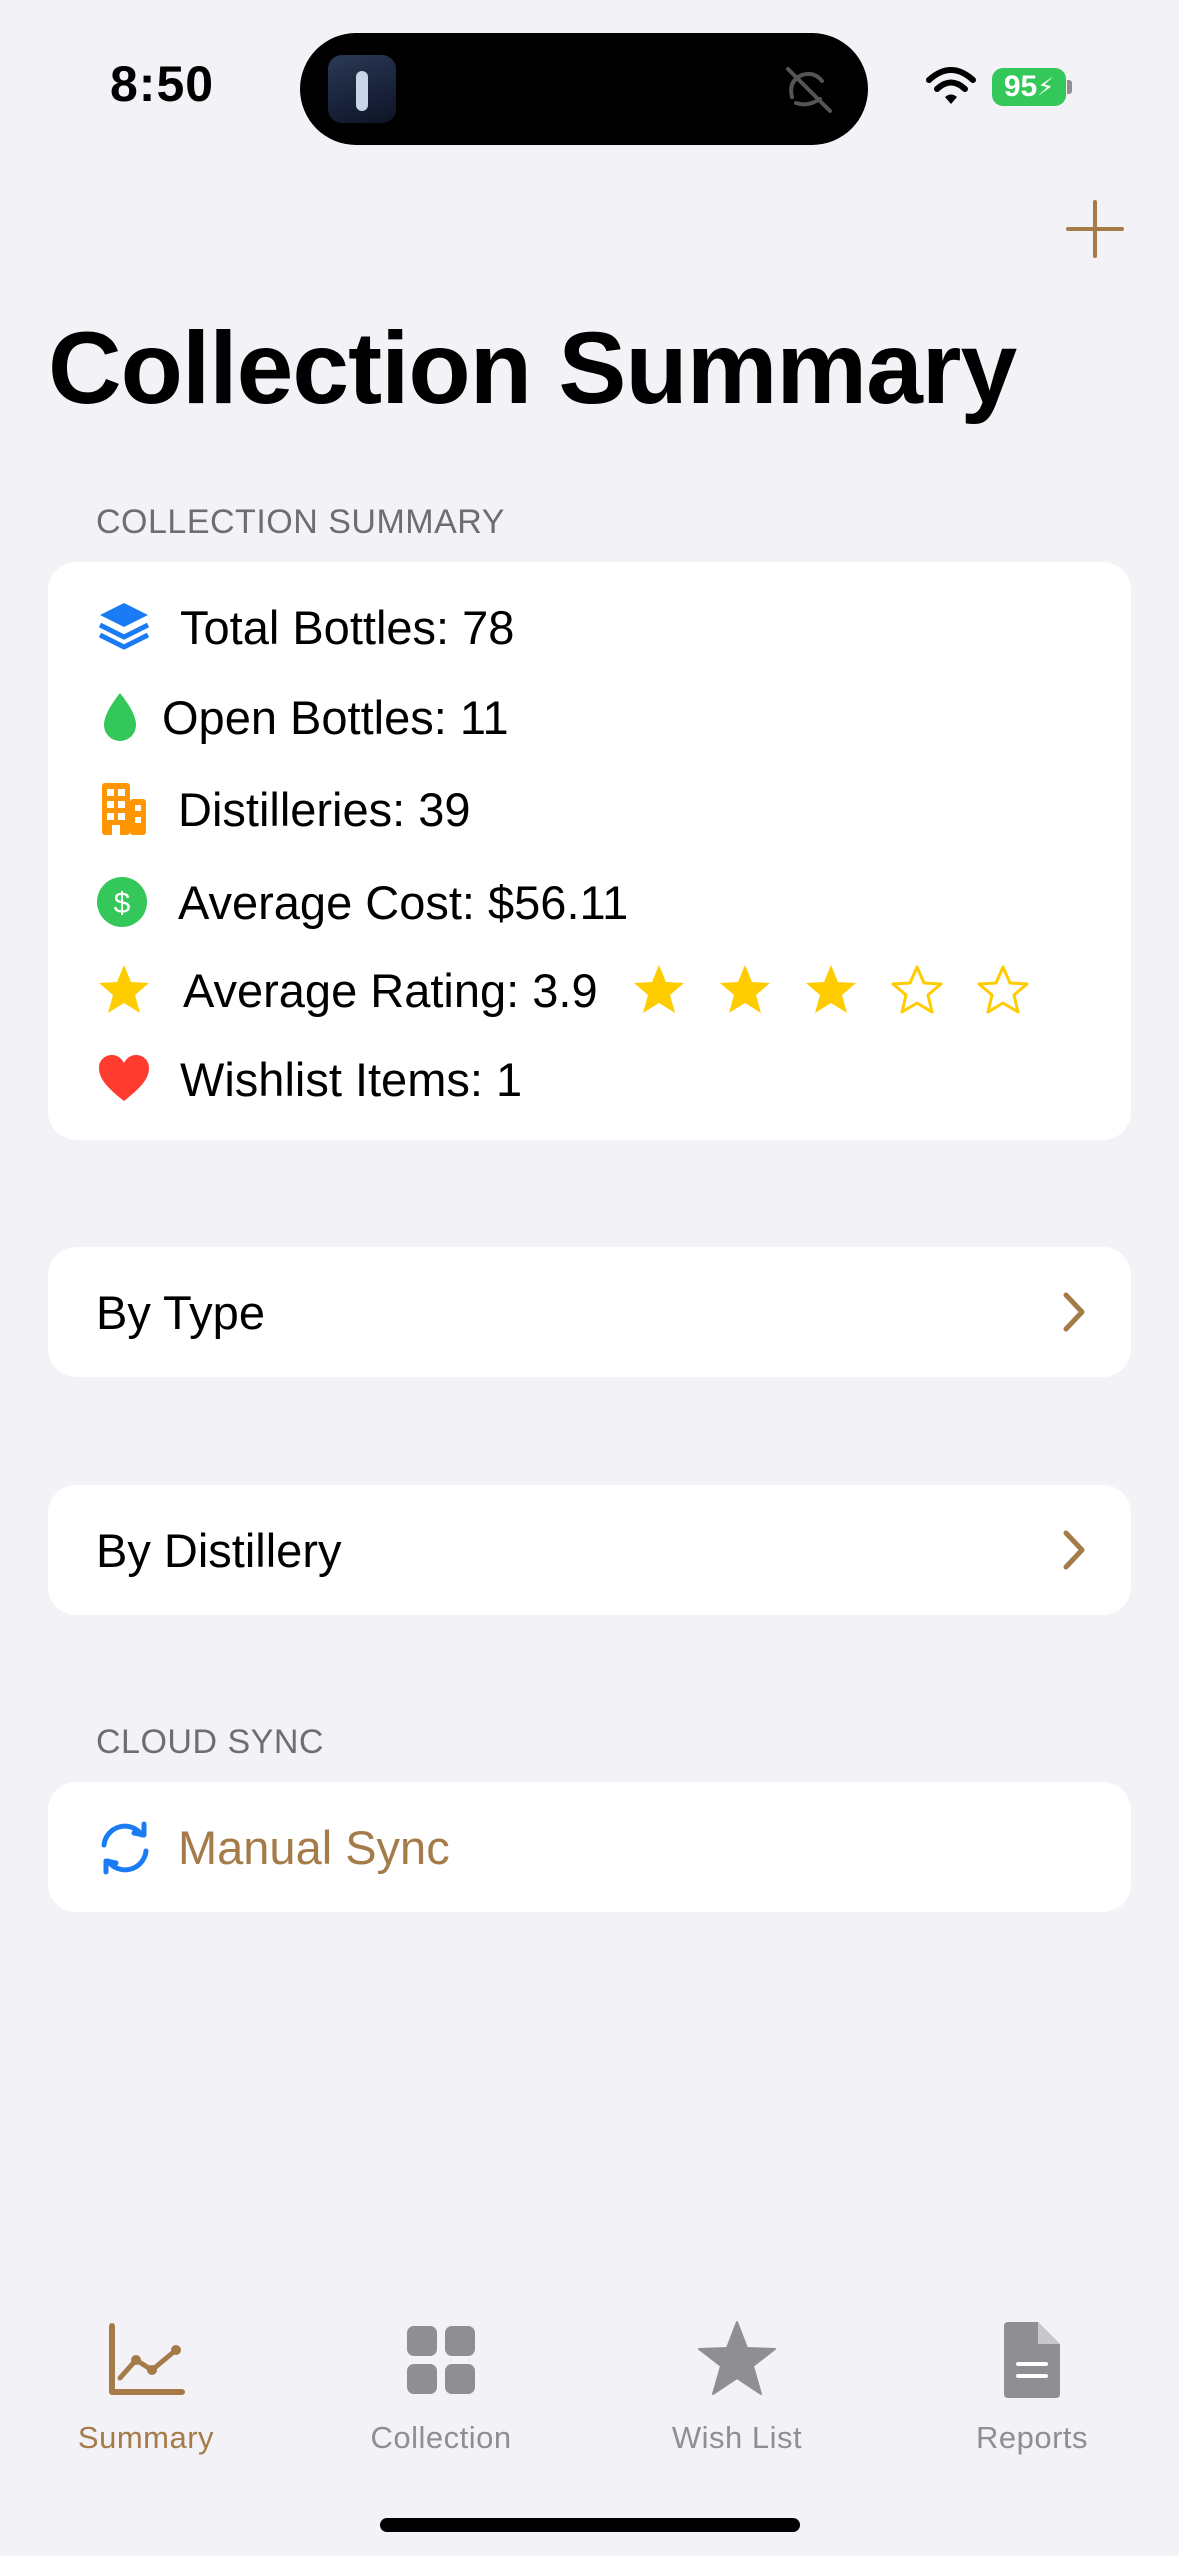 This screenshot has height=2556, width=1179. I want to click on tab-wish-list: Wish List, so click(737, 2395).